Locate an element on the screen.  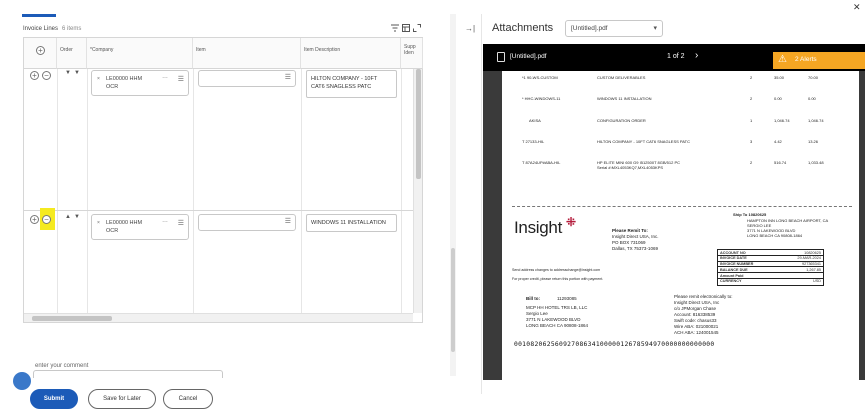
viewer-file-name: [Untitled].pdf is located at coordinates (528, 56).